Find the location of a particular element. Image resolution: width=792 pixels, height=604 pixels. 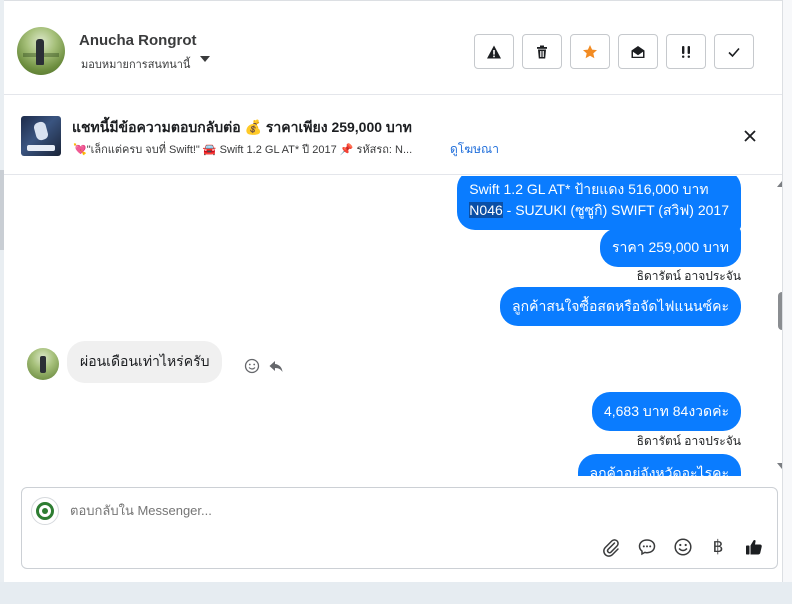

message-text: ลูกค้าสนใจซื้อสดหรือจัดไฟแนนซ์คะ is located at coordinates (620, 306).